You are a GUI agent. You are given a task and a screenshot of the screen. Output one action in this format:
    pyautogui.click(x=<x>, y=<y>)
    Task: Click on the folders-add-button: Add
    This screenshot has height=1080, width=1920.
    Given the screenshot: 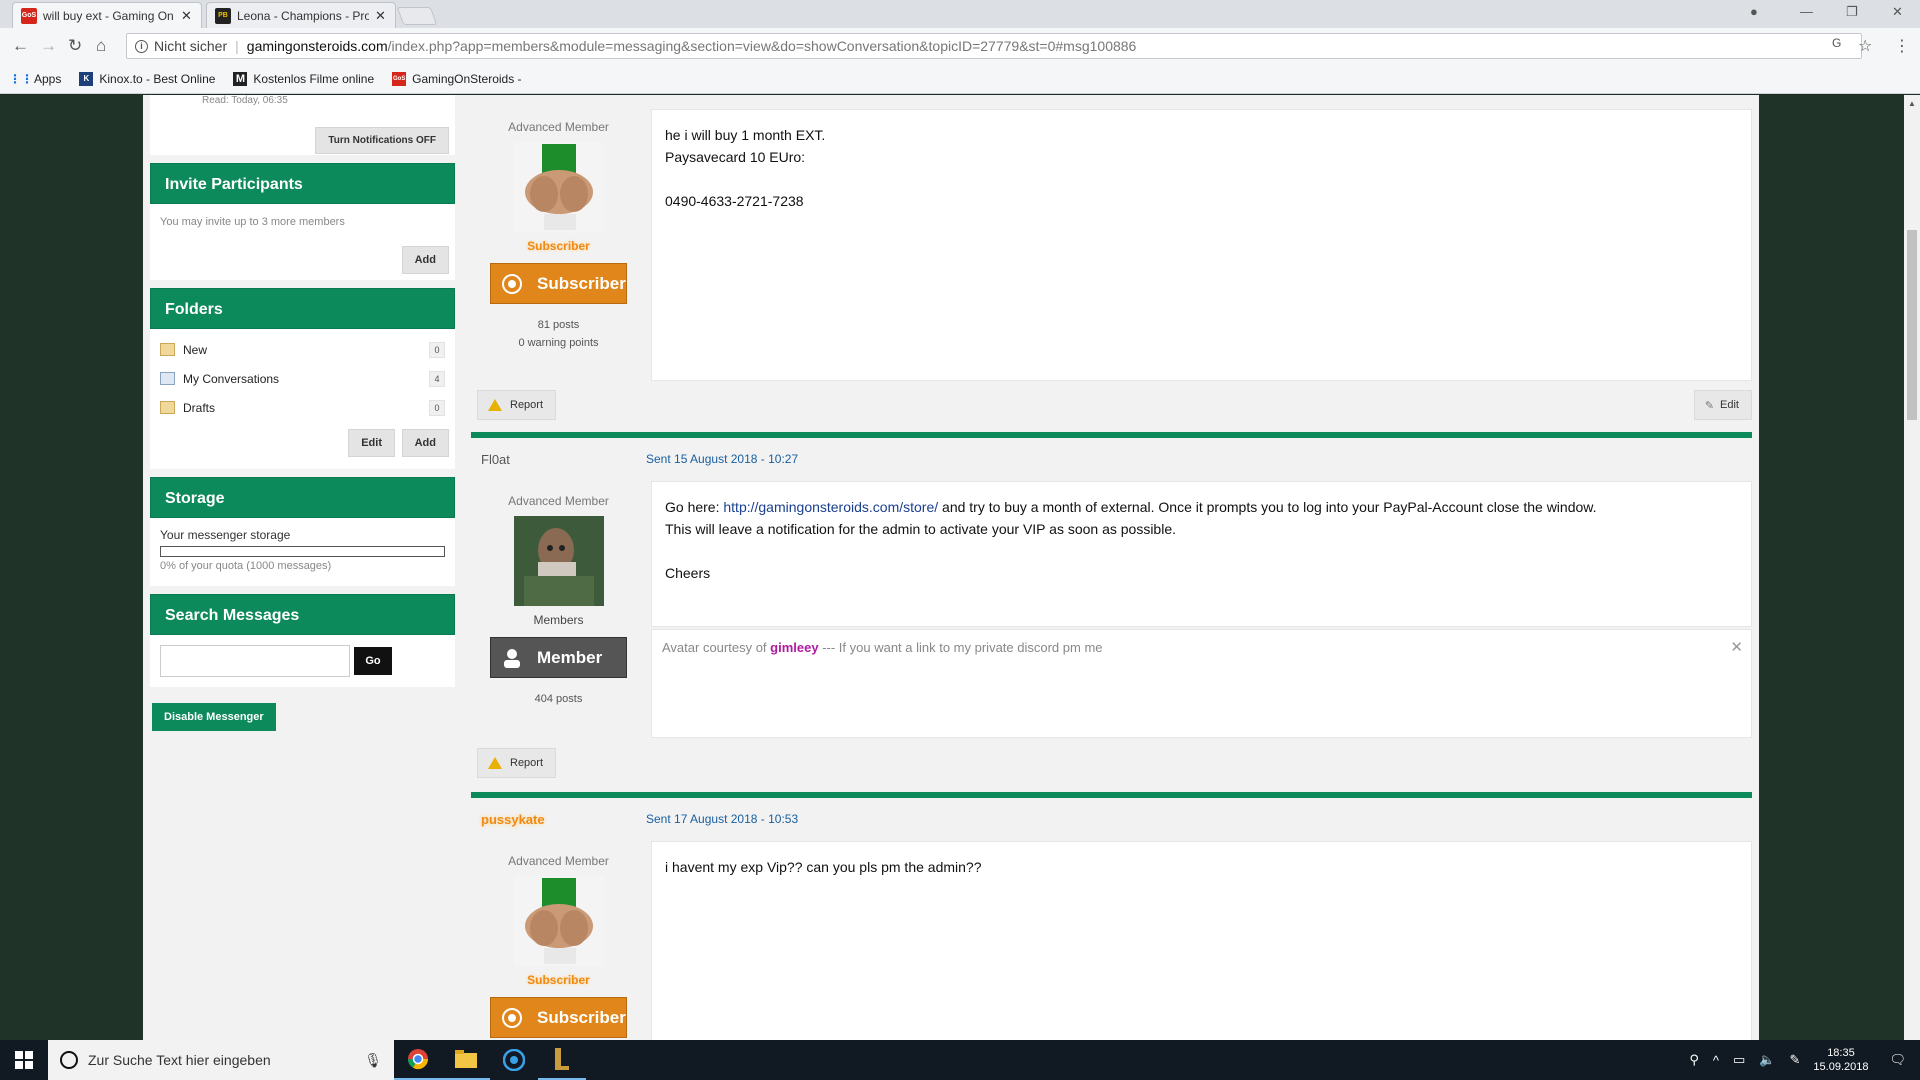 What is the action you would take?
    pyautogui.click(x=425, y=443)
    